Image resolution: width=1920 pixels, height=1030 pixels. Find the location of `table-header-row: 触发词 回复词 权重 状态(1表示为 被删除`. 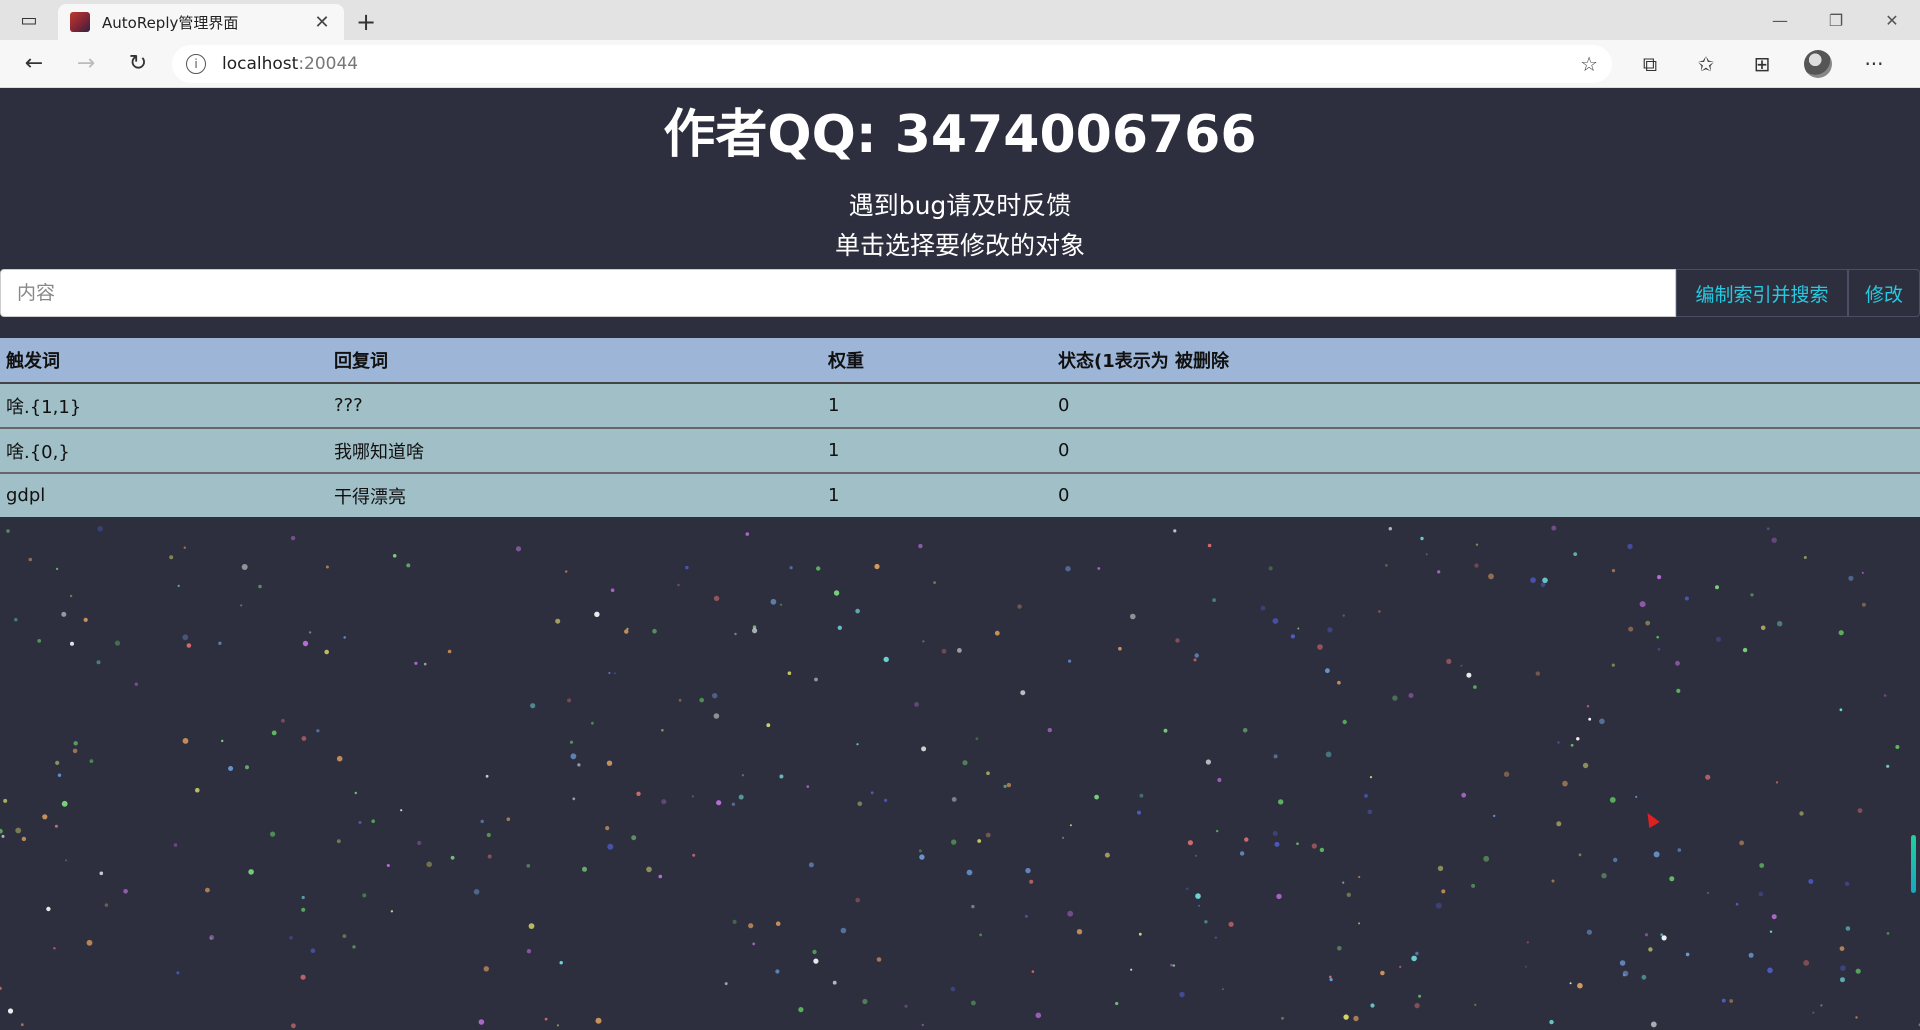

table-header-row: 触发词 回复词 权重 状态(1表示为 被删除 is located at coordinates (960, 361).